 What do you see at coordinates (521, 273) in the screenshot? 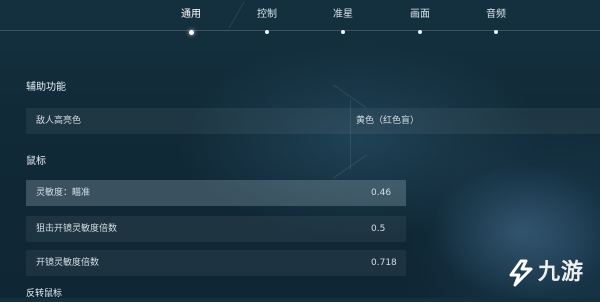
I see `jiuyou-logo-icon` at bounding box center [521, 273].